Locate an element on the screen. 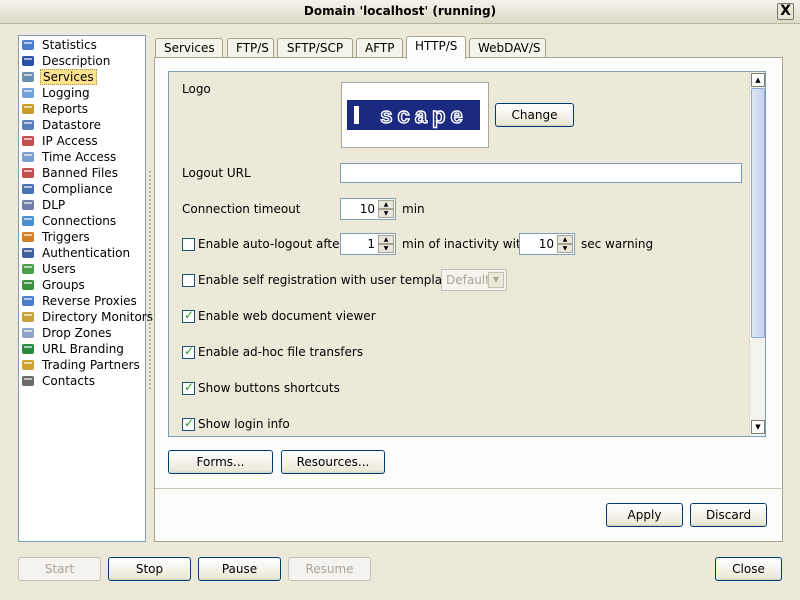 The width and height of the screenshot is (800, 600). tab-ftp-s: FTP/S is located at coordinates (250, 48).